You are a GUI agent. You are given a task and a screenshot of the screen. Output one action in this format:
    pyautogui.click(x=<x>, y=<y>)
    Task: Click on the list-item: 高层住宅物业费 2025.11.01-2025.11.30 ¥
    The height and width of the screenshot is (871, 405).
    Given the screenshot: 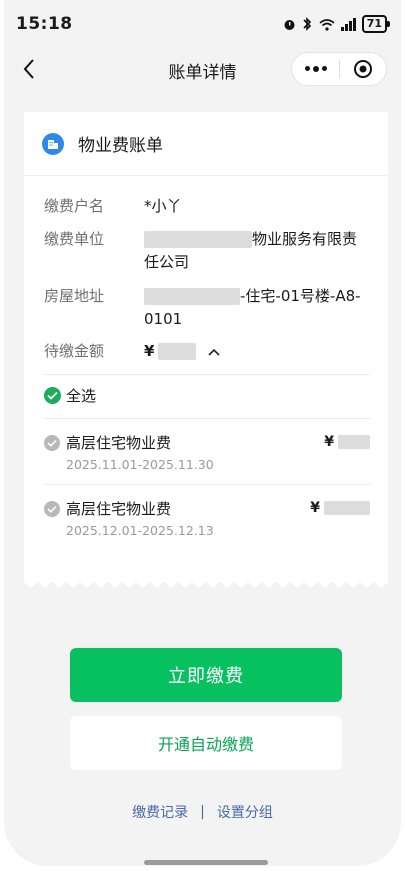 What is the action you would take?
    pyautogui.click(x=207, y=456)
    